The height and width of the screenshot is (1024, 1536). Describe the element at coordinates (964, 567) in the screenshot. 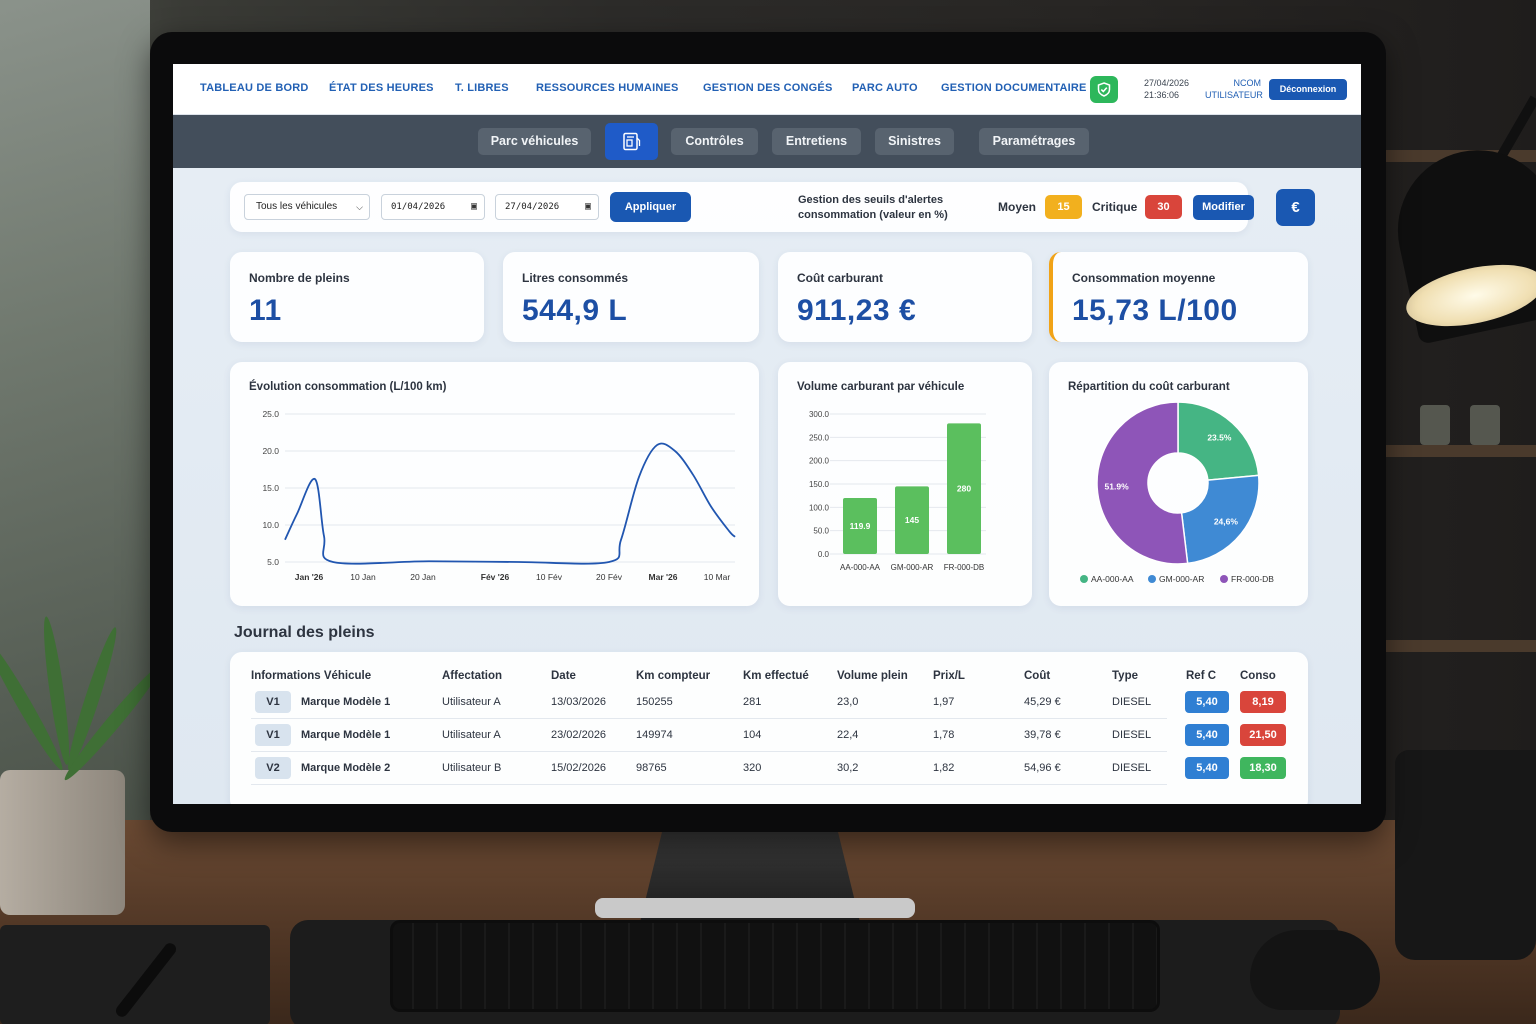

I see `x-tick-label: FR-000-DB` at that location.